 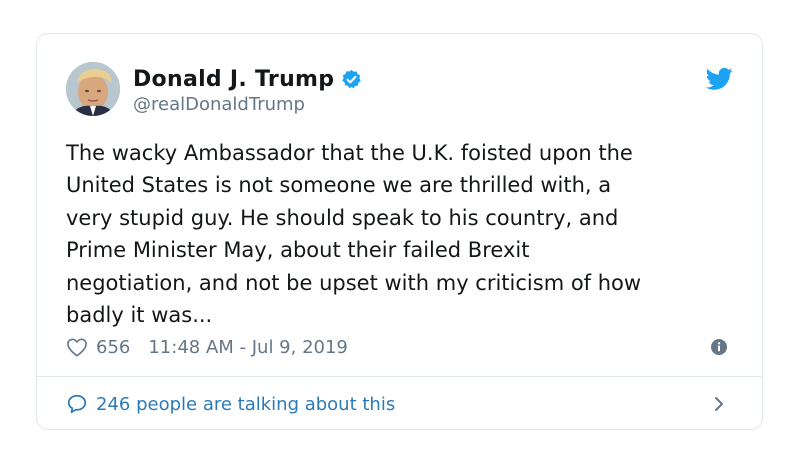 I want to click on display-name: Donald J. Trump, so click(x=233, y=79).